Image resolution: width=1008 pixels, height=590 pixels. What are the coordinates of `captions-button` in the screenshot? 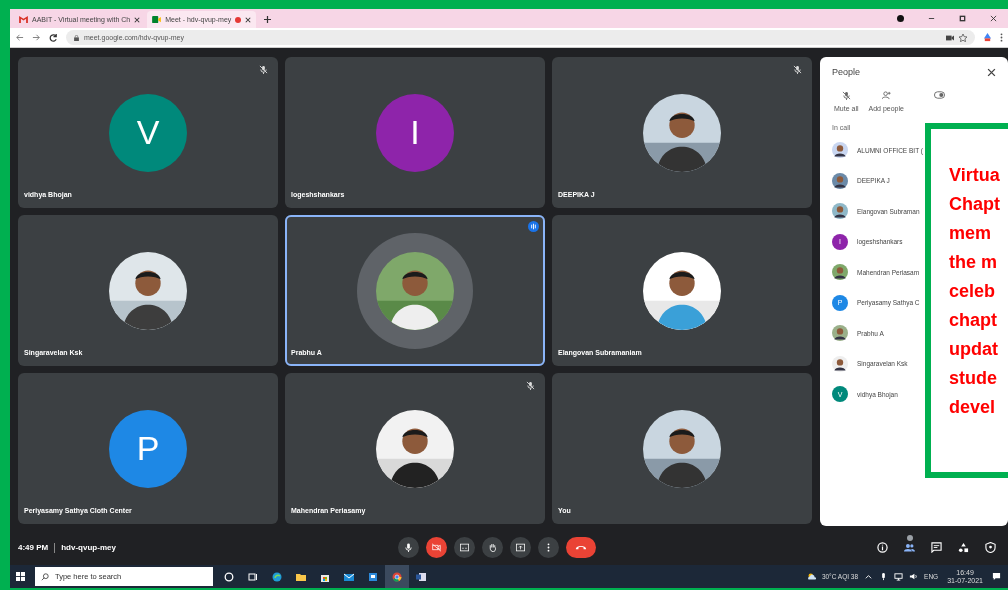 It's located at (464, 547).